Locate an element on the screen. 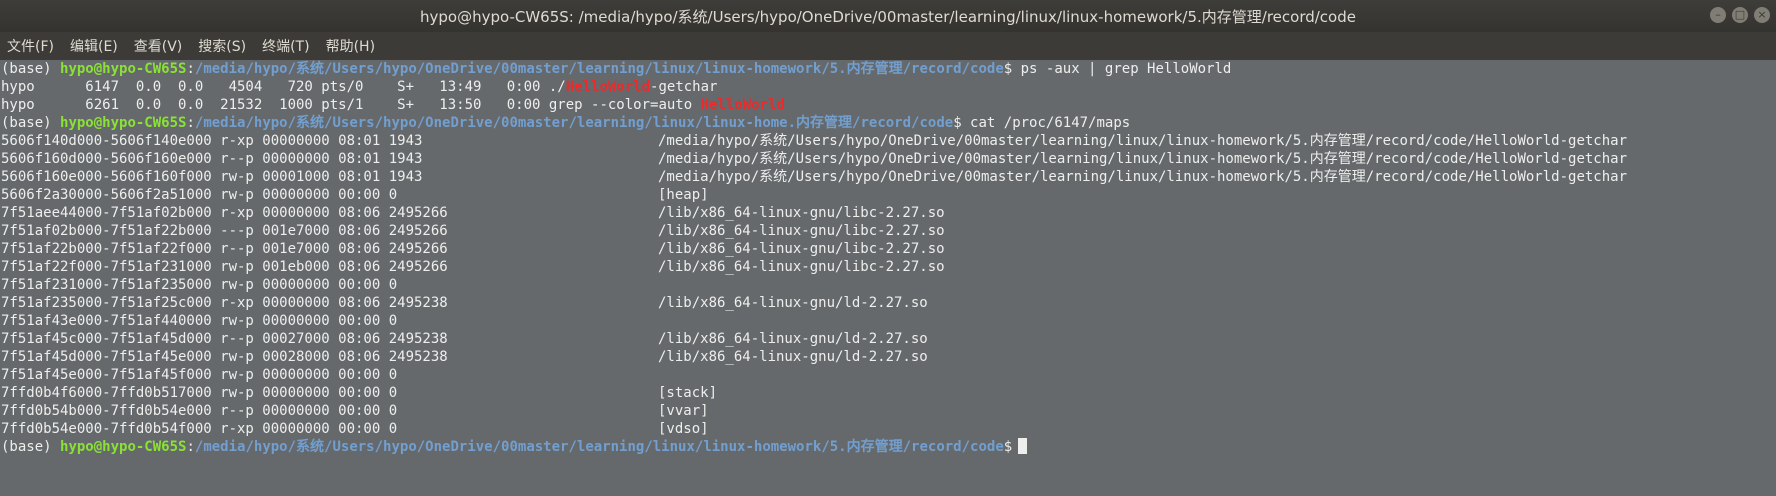  maps-path: [vdso] is located at coordinates (683, 429).